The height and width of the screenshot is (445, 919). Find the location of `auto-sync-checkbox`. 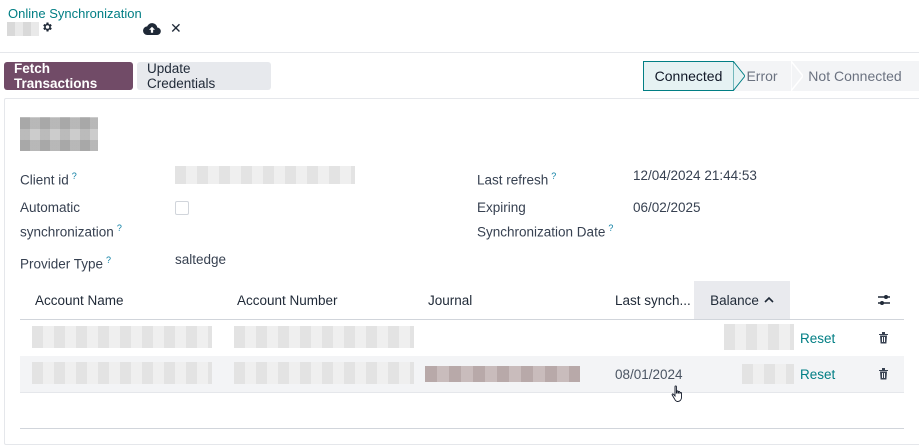

auto-sync-checkbox is located at coordinates (182, 208).